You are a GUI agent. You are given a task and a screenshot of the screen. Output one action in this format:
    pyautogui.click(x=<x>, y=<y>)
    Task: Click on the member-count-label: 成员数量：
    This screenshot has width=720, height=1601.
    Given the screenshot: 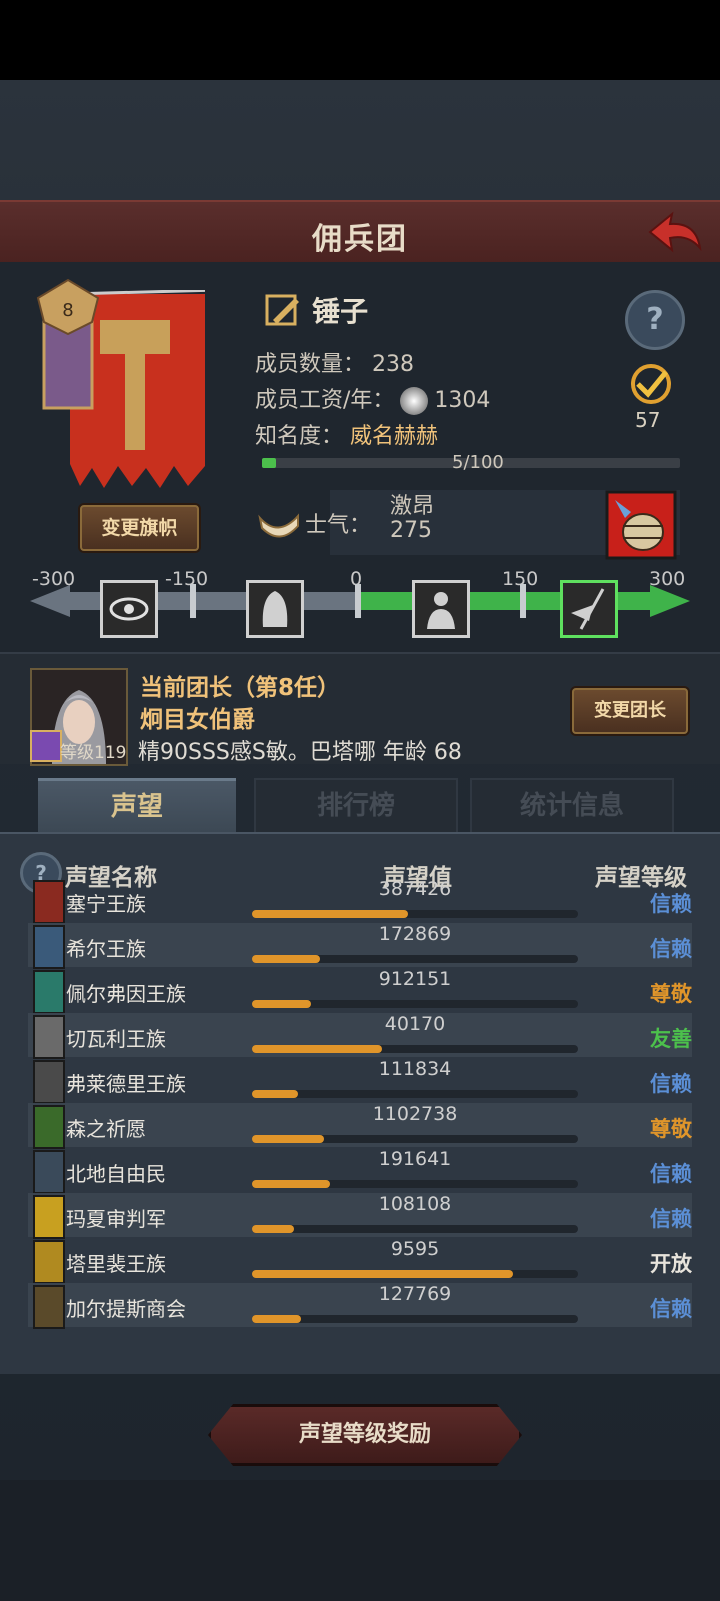 What is the action you would take?
    pyautogui.click(x=310, y=364)
    